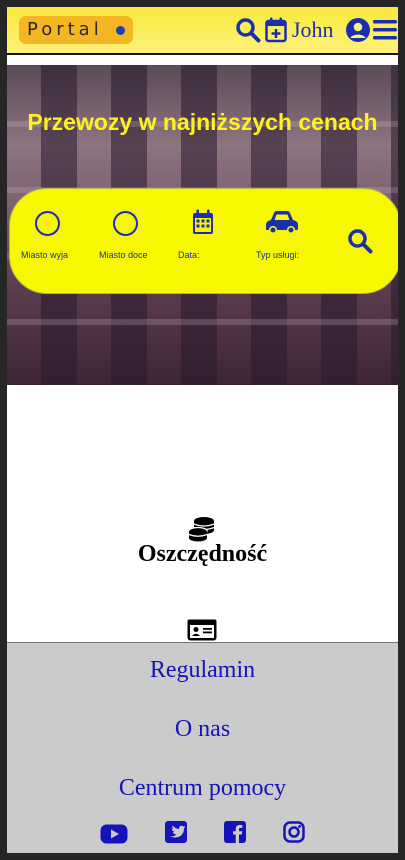 The width and height of the screenshot is (405, 860). I want to click on to-circle-icon, so click(125, 223).